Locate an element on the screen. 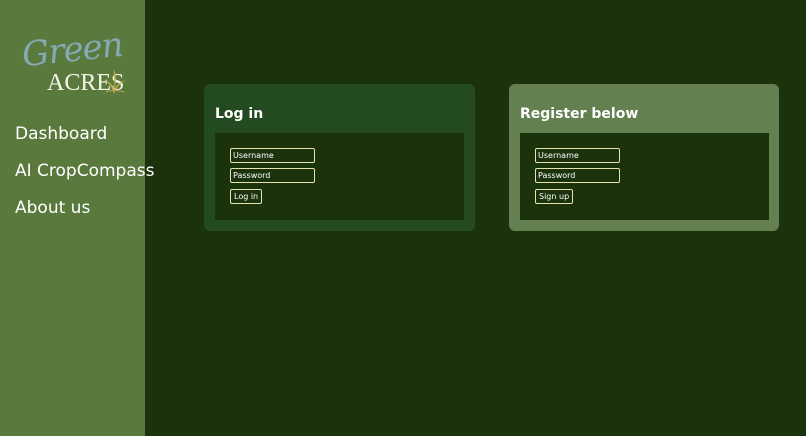 The image size is (806, 436). register-title: Register below is located at coordinates (579, 114).